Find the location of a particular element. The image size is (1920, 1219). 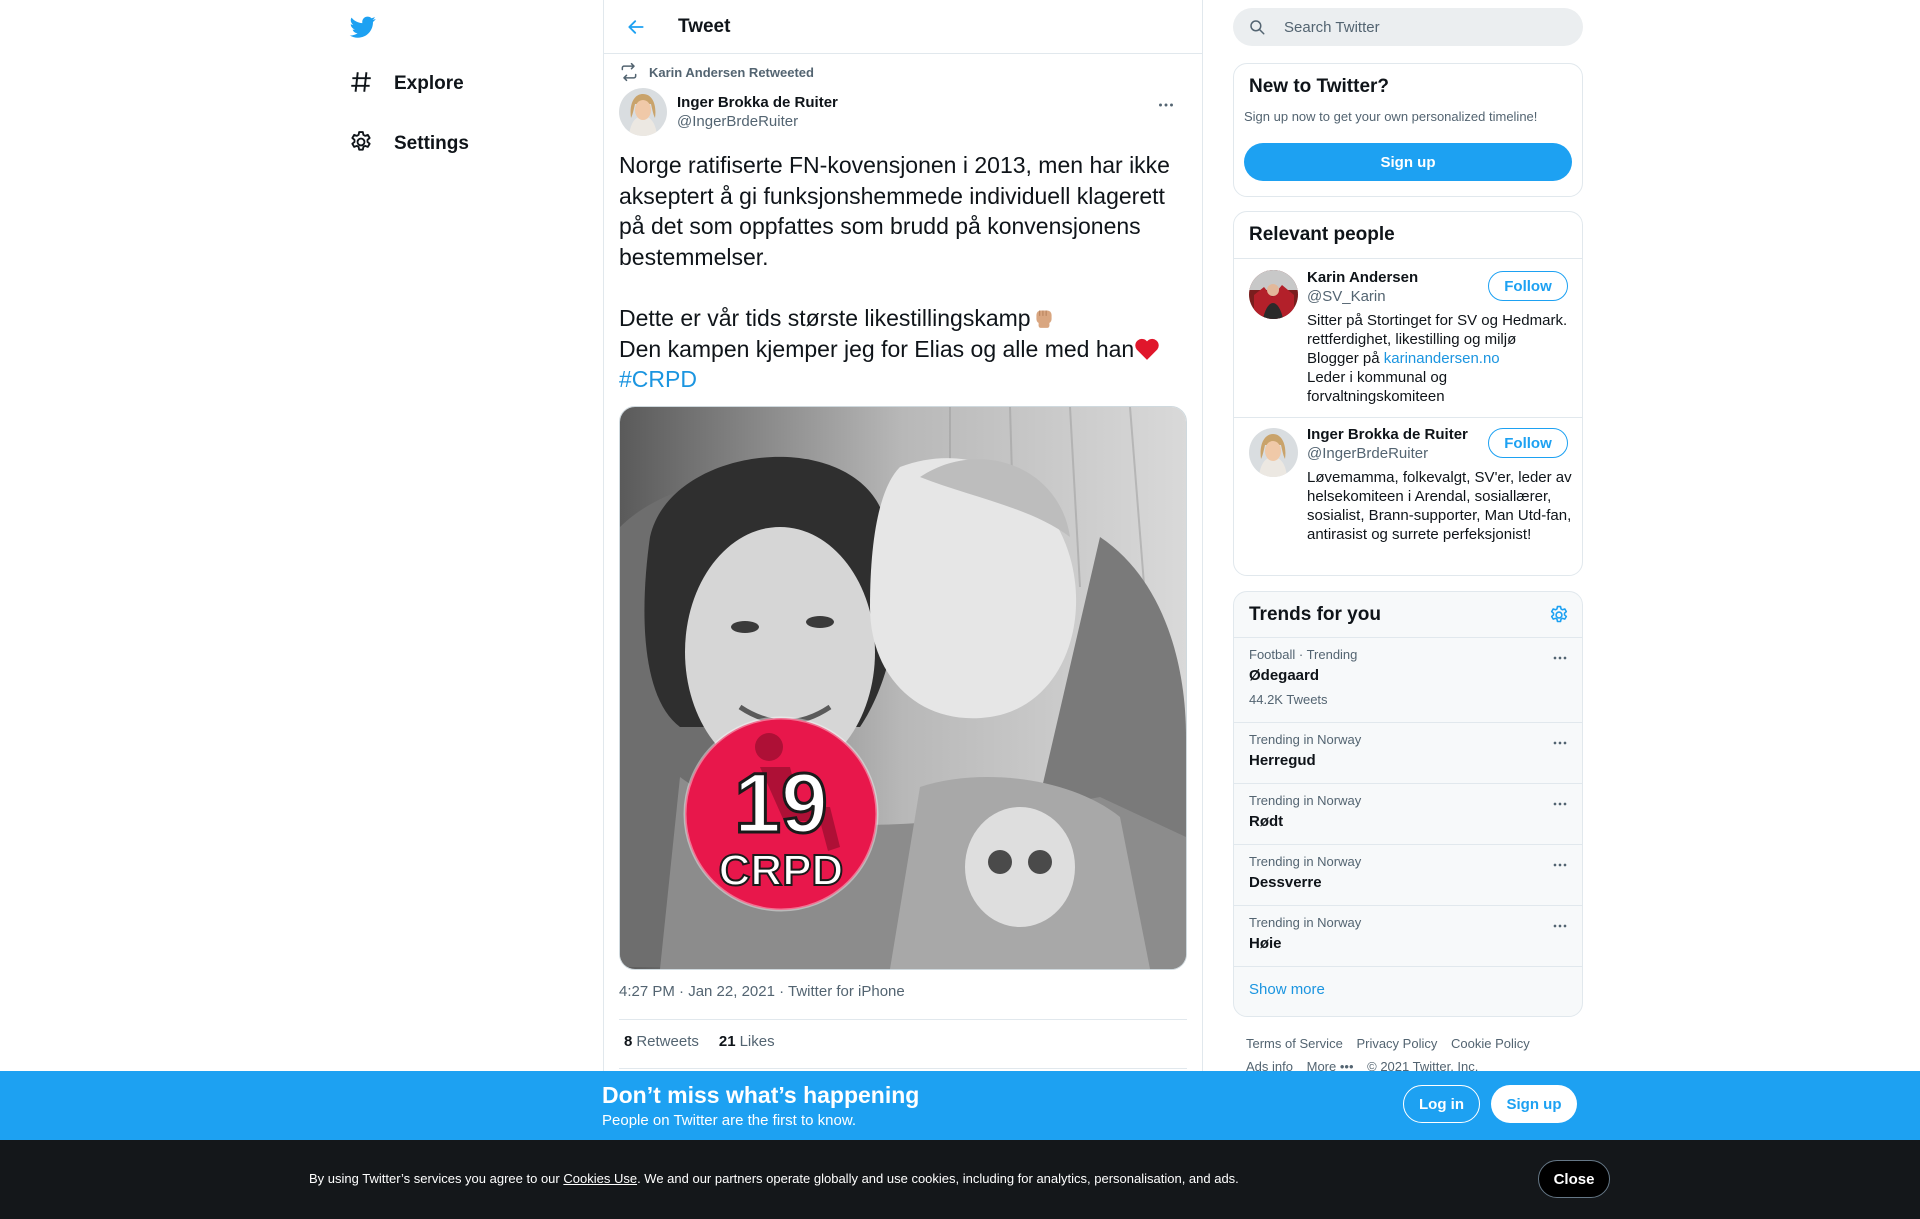

card-title: Trends for you is located at coordinates (1315, 614).